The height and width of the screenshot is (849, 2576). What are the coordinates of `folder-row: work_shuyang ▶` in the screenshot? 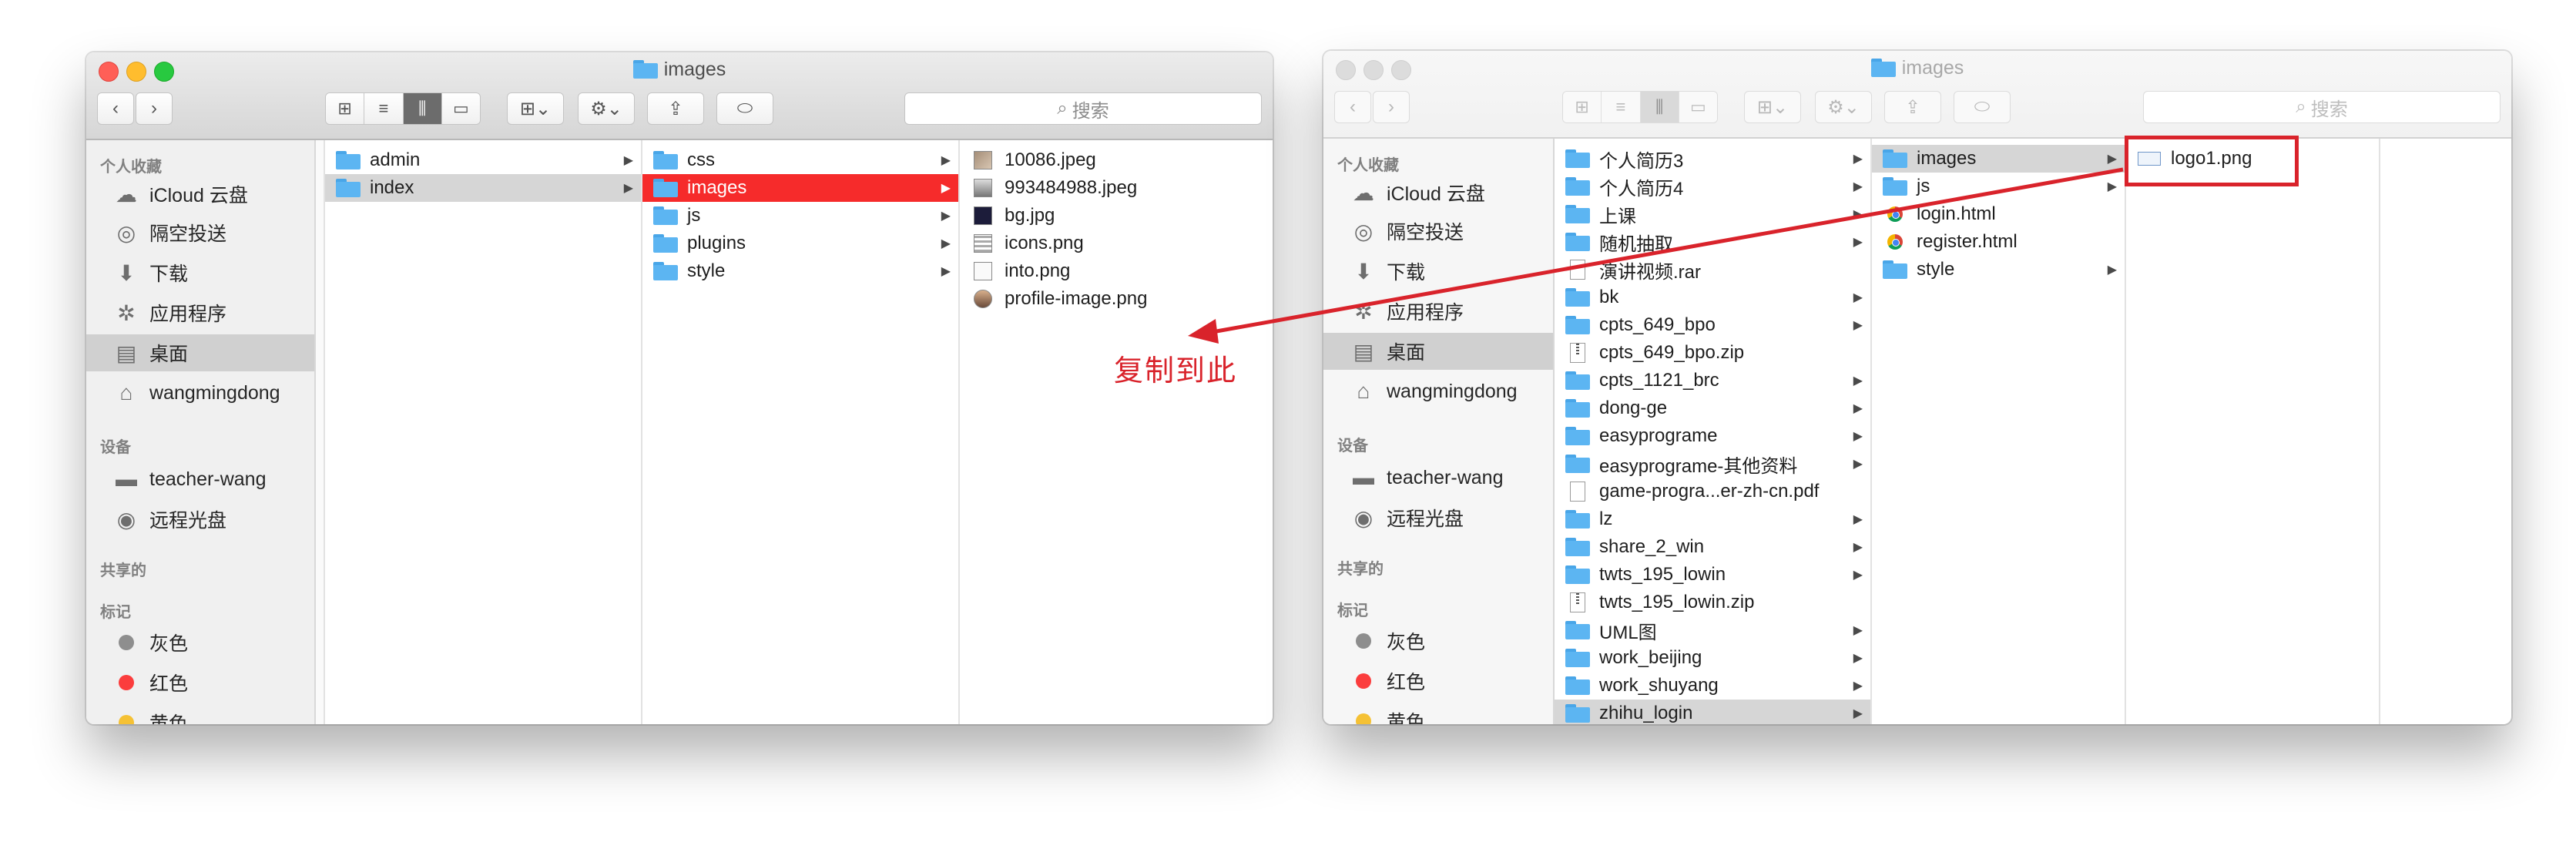 It's located at (1712, 686).